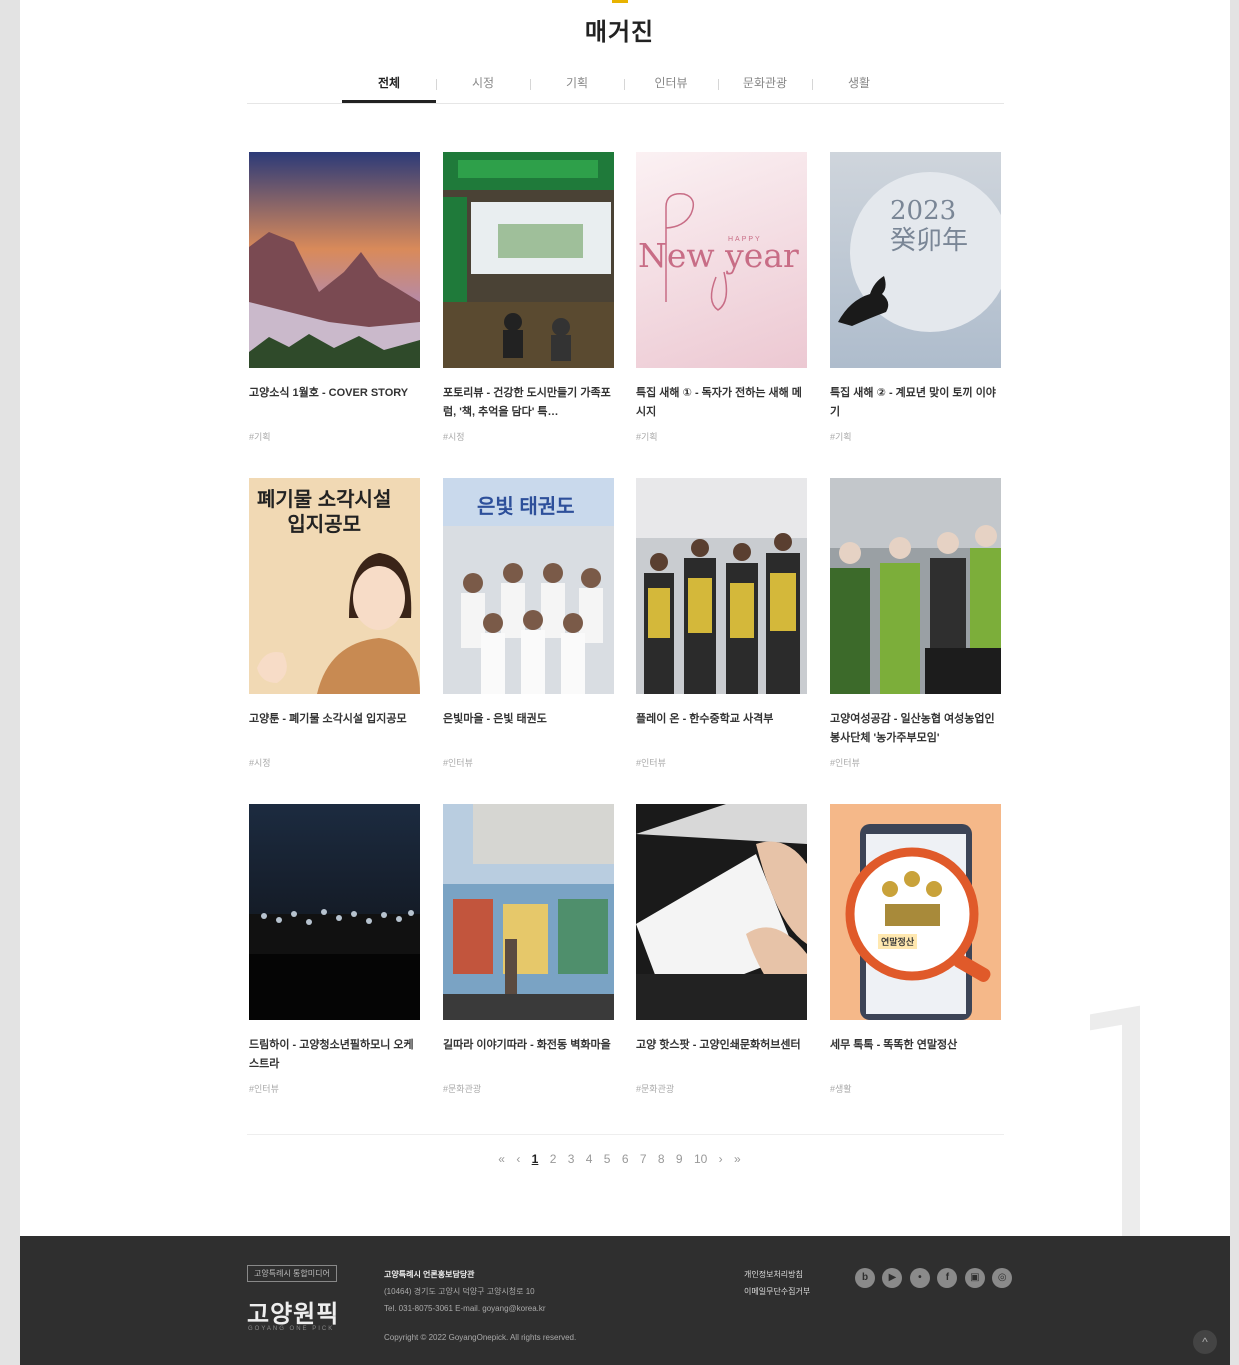 The width and height of the screenshot is (1239, 1365). I want to click on category-tabs: 전체 시정 기획 인터뷰 문화관광 생활, so click(625, 86).